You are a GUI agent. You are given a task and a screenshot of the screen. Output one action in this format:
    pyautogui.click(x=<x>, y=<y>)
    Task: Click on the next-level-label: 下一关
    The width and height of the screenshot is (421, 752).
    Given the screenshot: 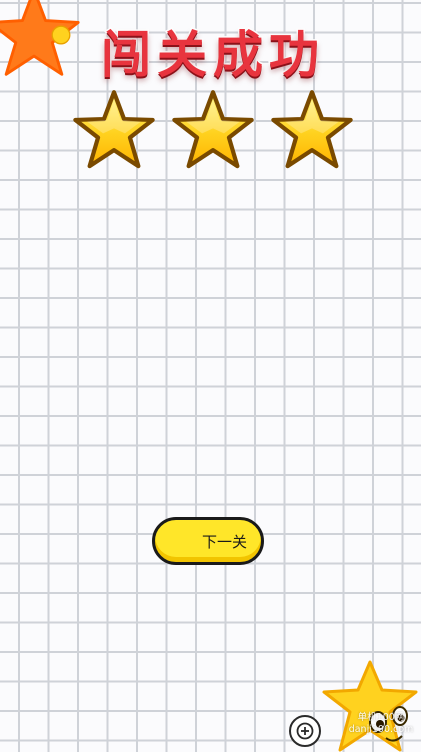 What is the action you would take?
    pyautogui.click(x=224, y=541)
    